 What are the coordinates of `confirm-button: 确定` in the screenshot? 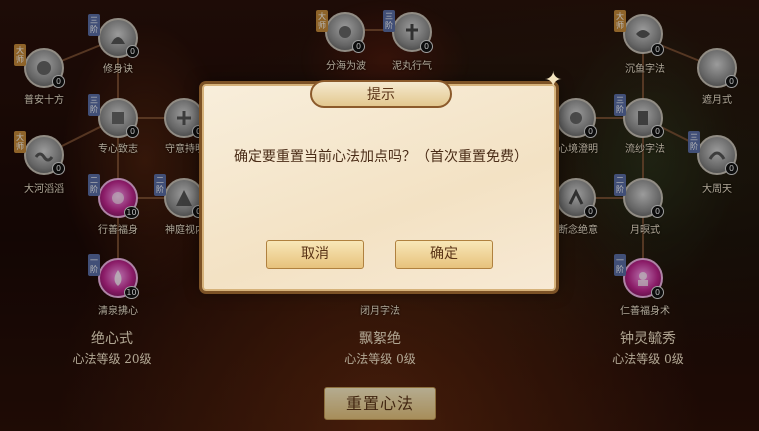 It's located at (444, 254).